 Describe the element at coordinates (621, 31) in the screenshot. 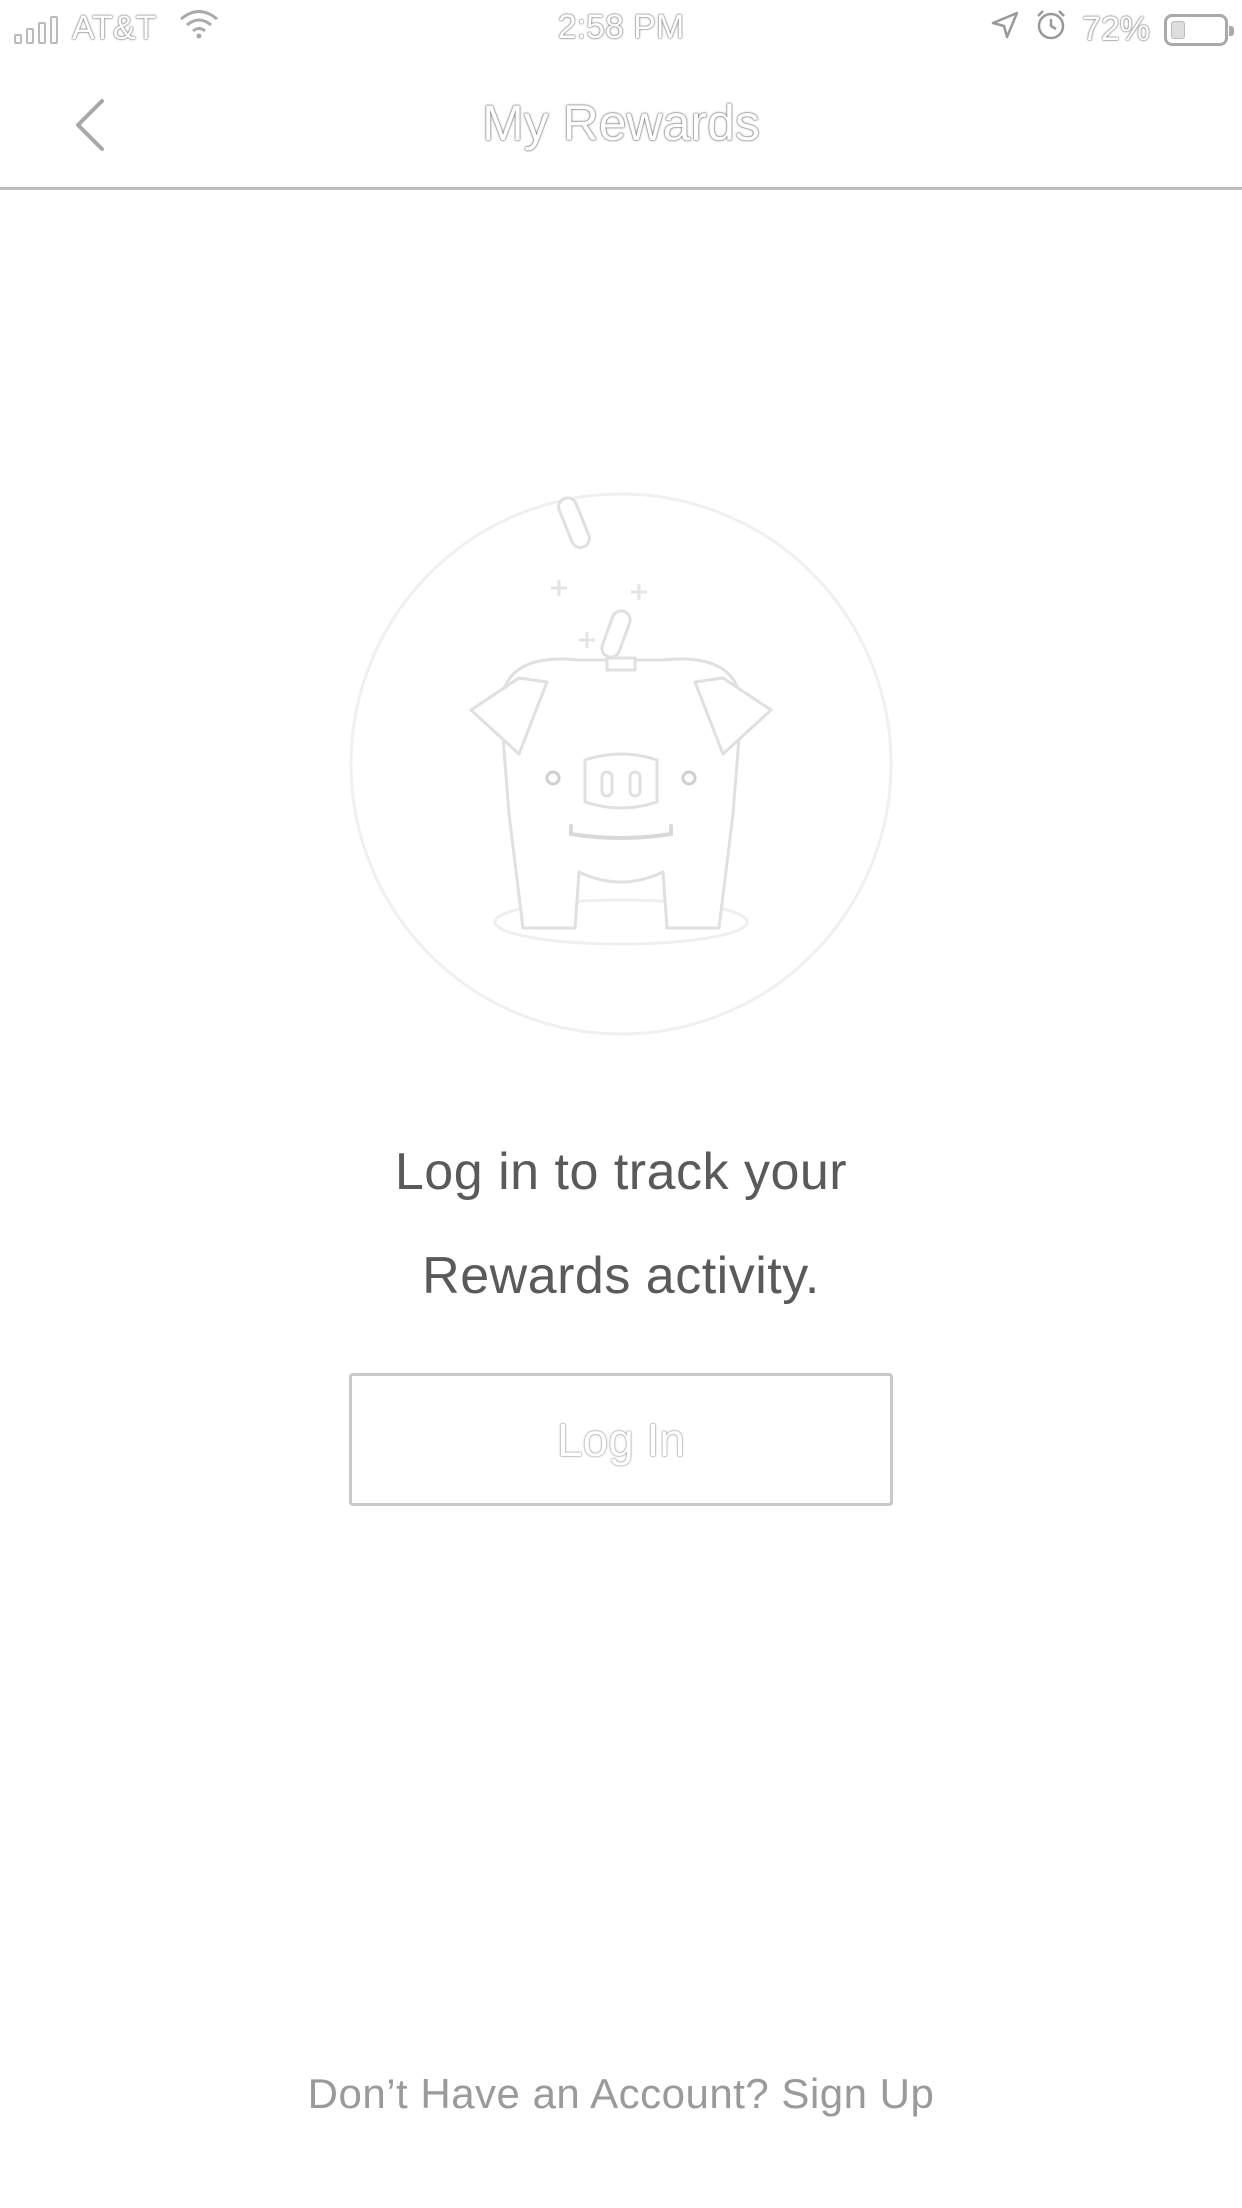

I see `status-bar: AT&T 2:58 PM 72%` at that location.